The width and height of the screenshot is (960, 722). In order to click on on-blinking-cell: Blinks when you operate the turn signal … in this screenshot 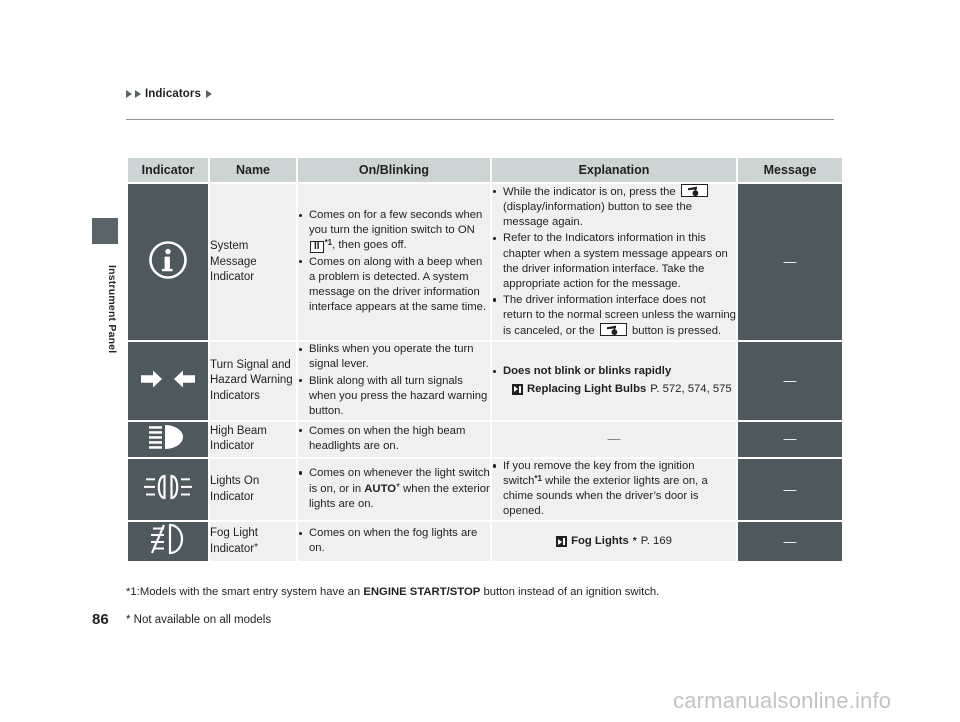, I will do `click(394, 381)`.